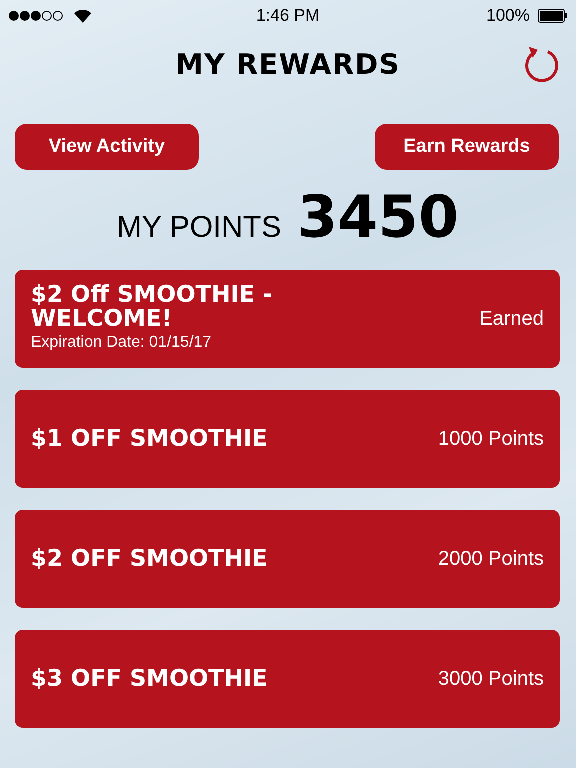  What do you see at coordinates (122, 343) in the screenshot?
I see `expiration-date: Expiration Date: 01/15/17` at bounding box center [122, 343].